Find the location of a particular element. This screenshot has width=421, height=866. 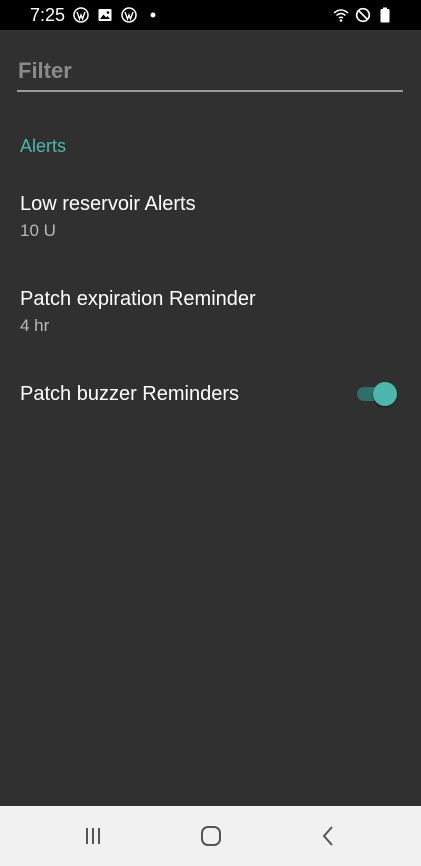

filter-field is located at coordinates (210, 73).